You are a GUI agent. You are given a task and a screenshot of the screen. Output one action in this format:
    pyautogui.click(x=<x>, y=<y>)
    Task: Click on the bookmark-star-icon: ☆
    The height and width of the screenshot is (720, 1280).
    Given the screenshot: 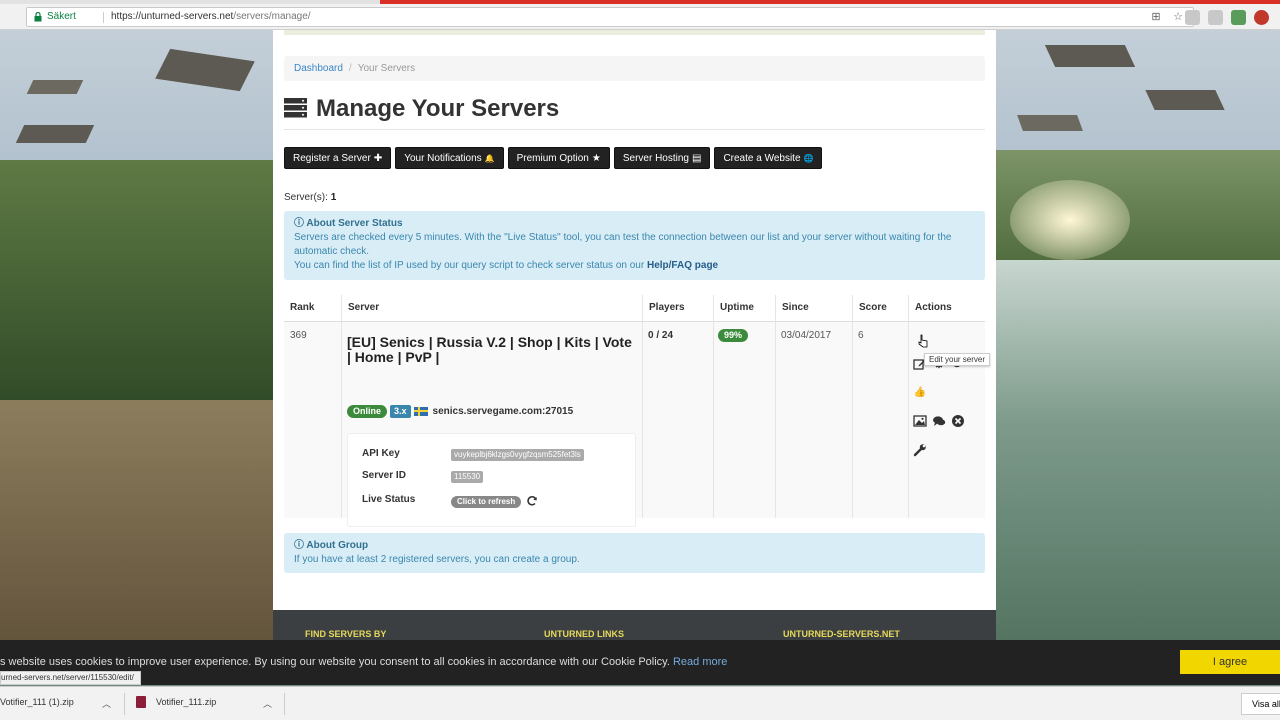 What is the action you would take?
    pyautogui.click(x=1178, y=17)
    